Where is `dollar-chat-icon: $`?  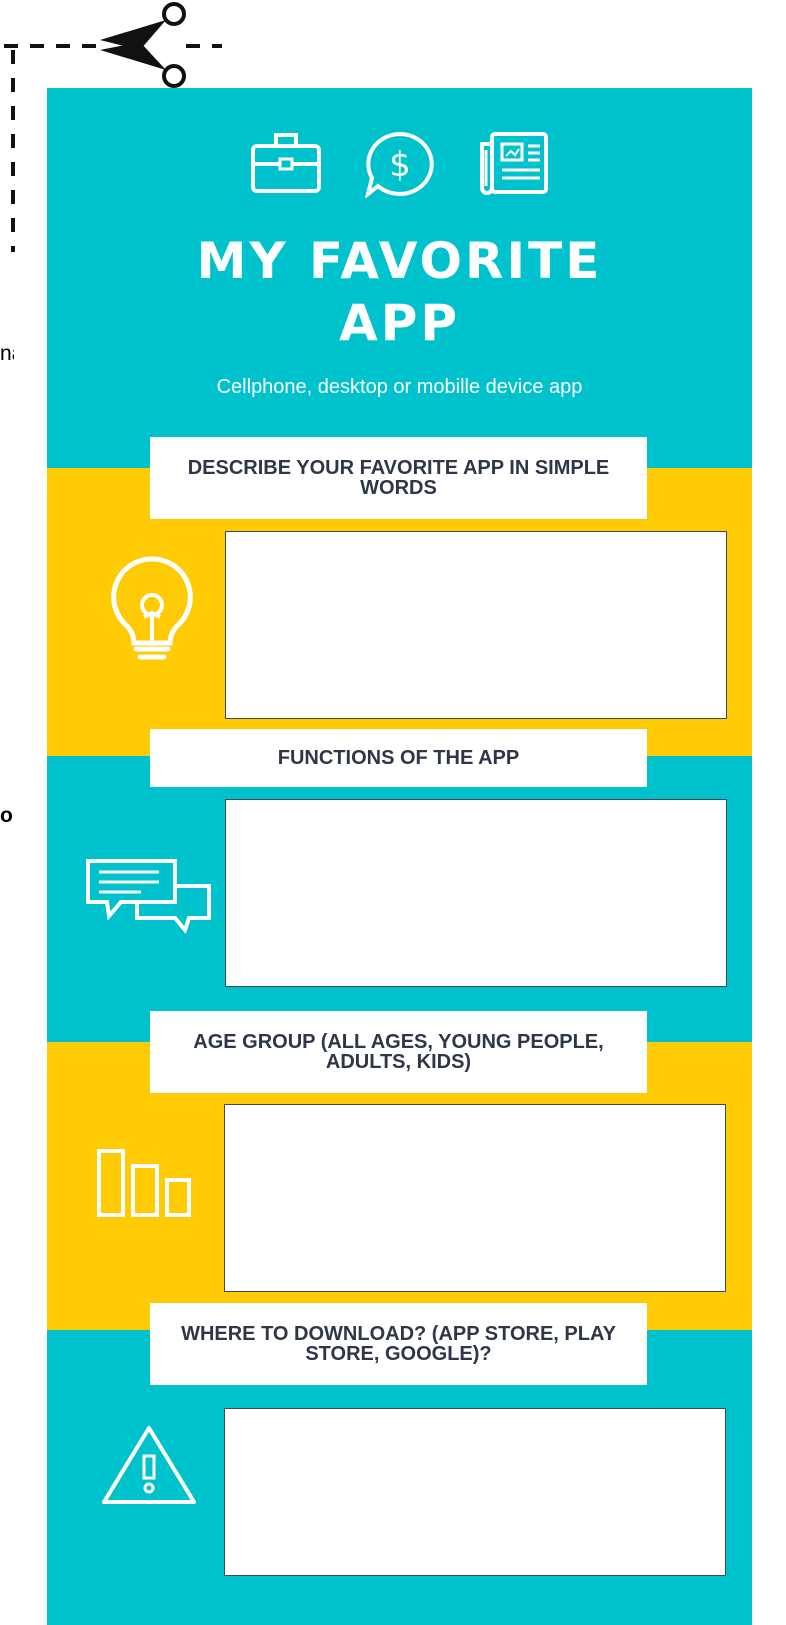 dollar-chat-icon: $ is located at coordinates (399, 164).